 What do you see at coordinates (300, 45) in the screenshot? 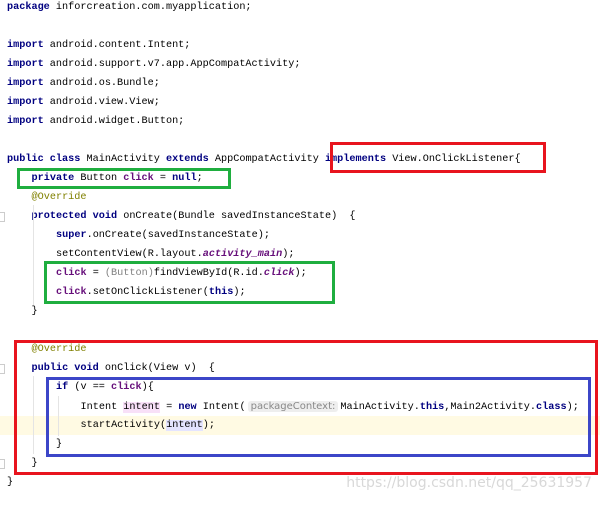
I see `code-line: import android.content.Intent;` at bounding box center [300, 45].